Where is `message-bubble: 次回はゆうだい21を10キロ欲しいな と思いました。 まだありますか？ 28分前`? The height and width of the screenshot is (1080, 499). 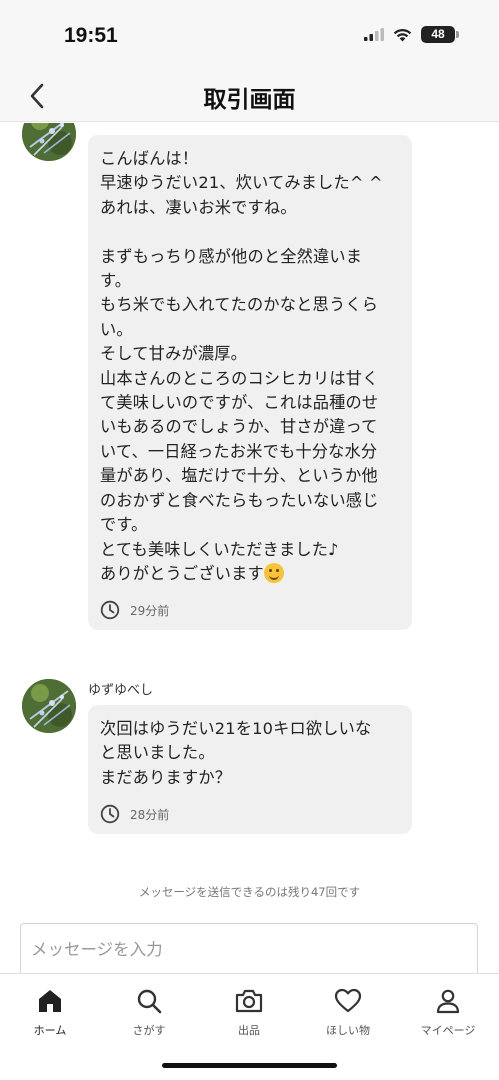 message-bubble: 次回はゆうだい21を10キロ欲しいな と思いました。 まだありますか？ 28分前 is located at coordinates (250, 770).